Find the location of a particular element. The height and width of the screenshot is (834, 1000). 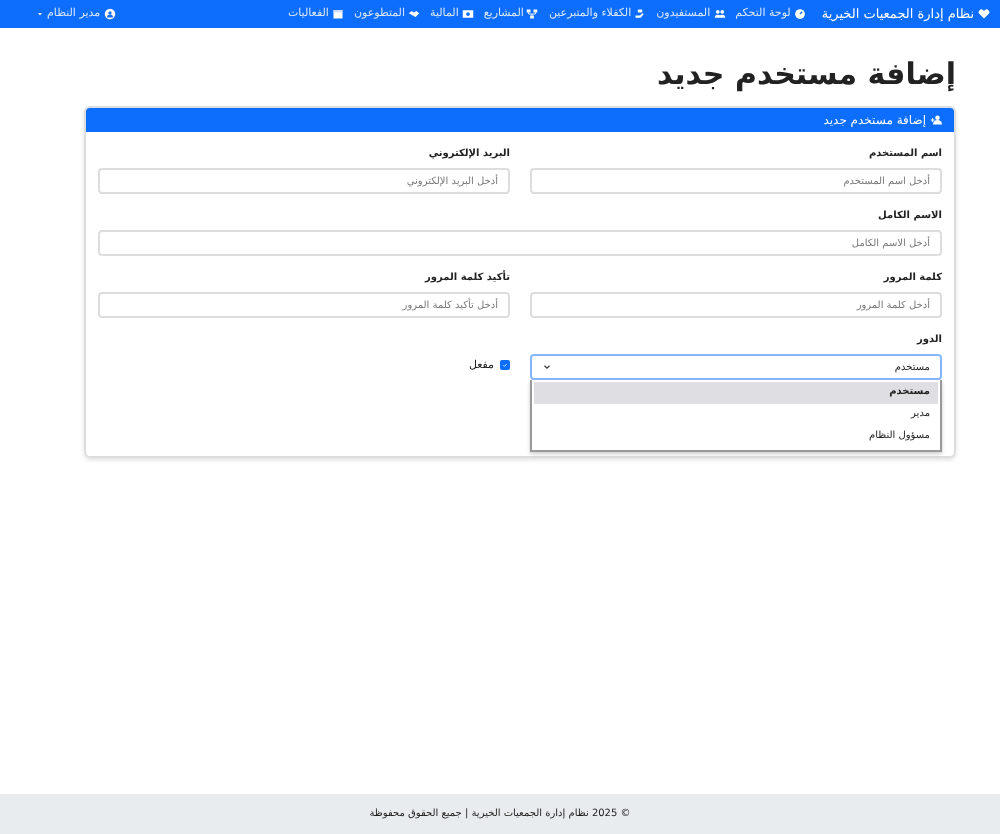

hand-icon is located at coordinates (640, 14).